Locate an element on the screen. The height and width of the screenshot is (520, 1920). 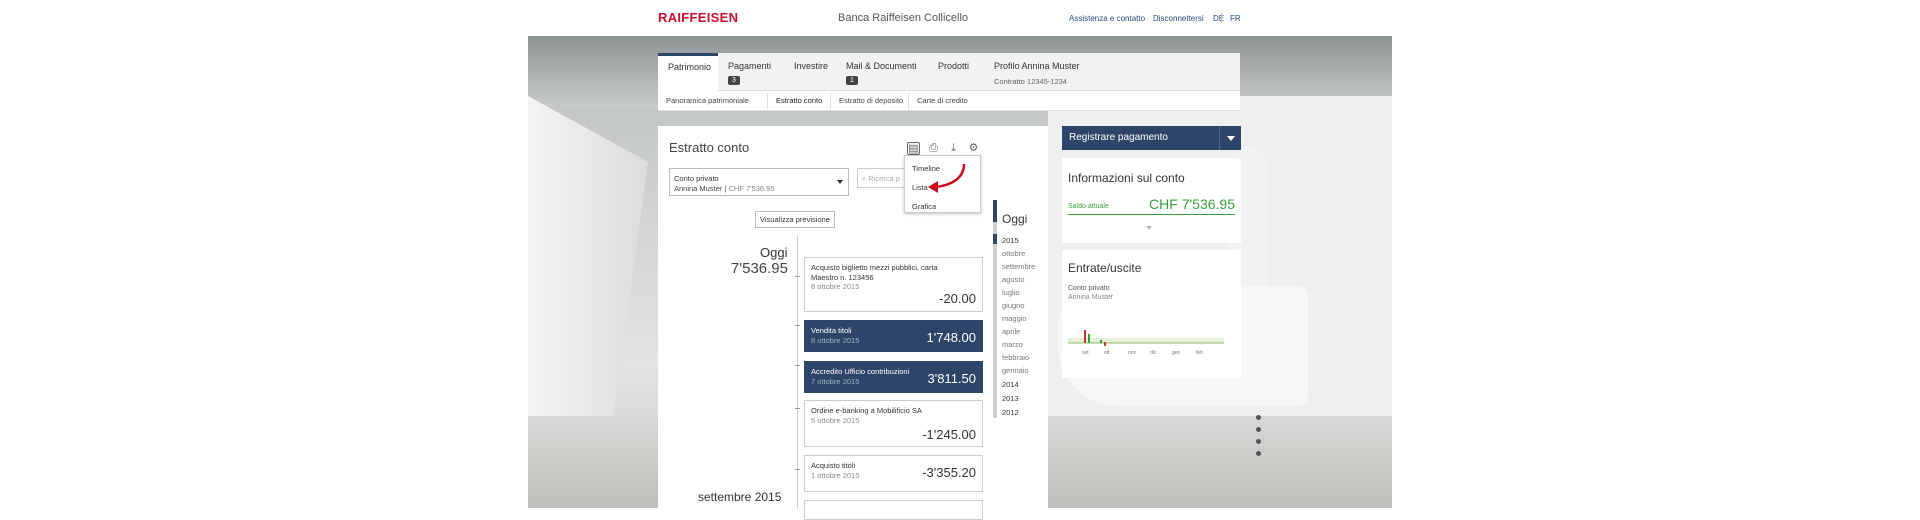
search-placeholder: Ricerca p is located at coordinates (884, 178).